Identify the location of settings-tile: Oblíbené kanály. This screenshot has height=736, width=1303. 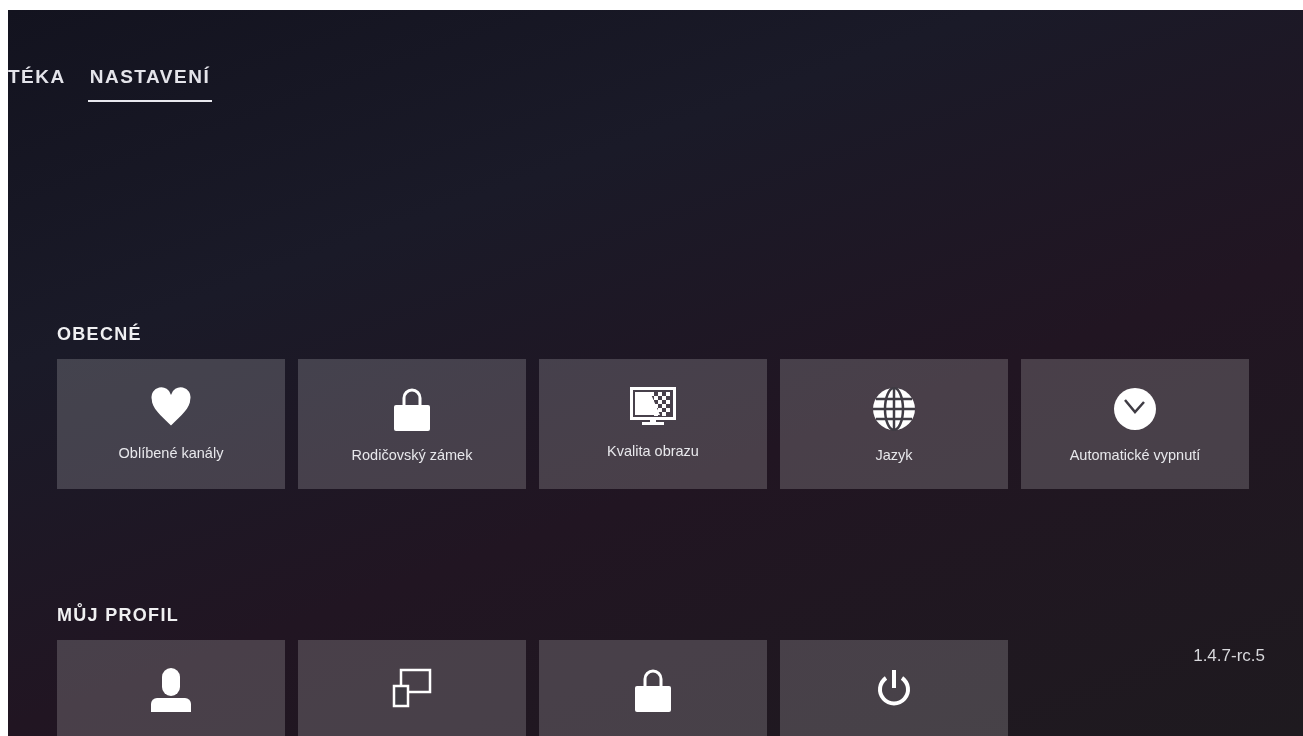
(171, 424).